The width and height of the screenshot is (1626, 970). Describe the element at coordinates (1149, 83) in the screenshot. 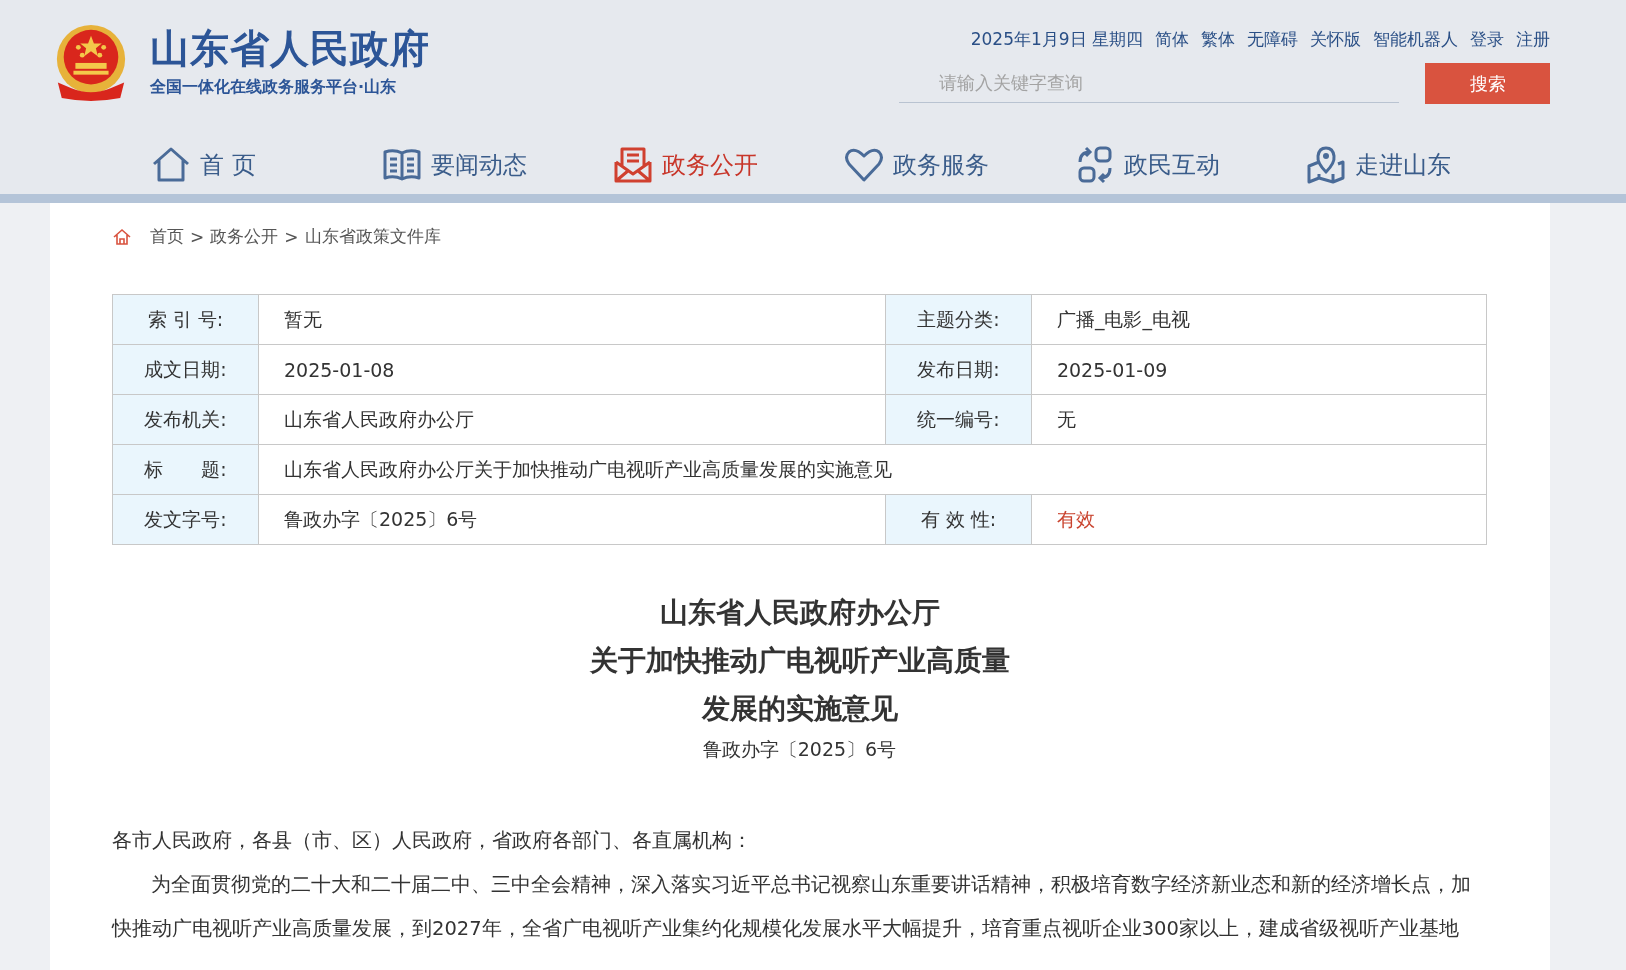

I see `search-field: 请输入关键字查询` at that location.